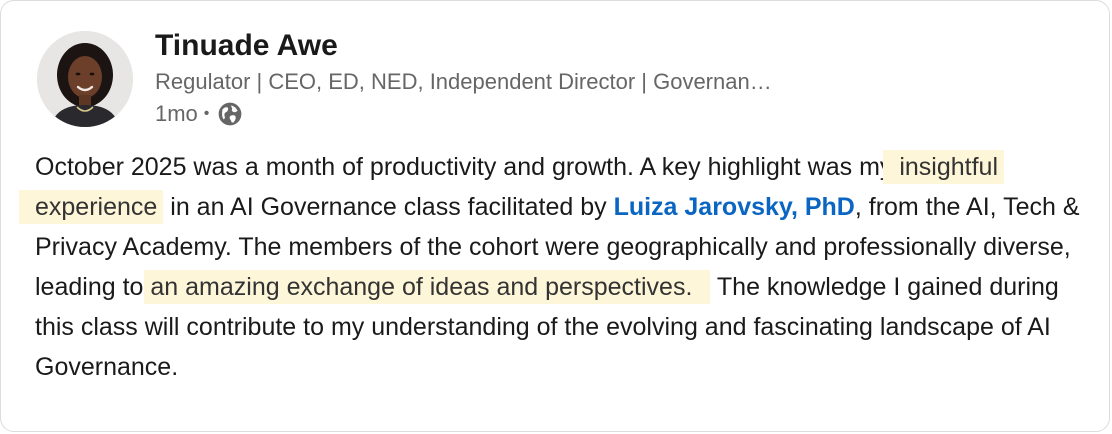 This screenshot has width=1112, height=434. What do you see at coordinates (734, 207) in the screenshot?
I see `mention-link: Luiza Jarovsky, PhD` at bounding box center [734, 207].